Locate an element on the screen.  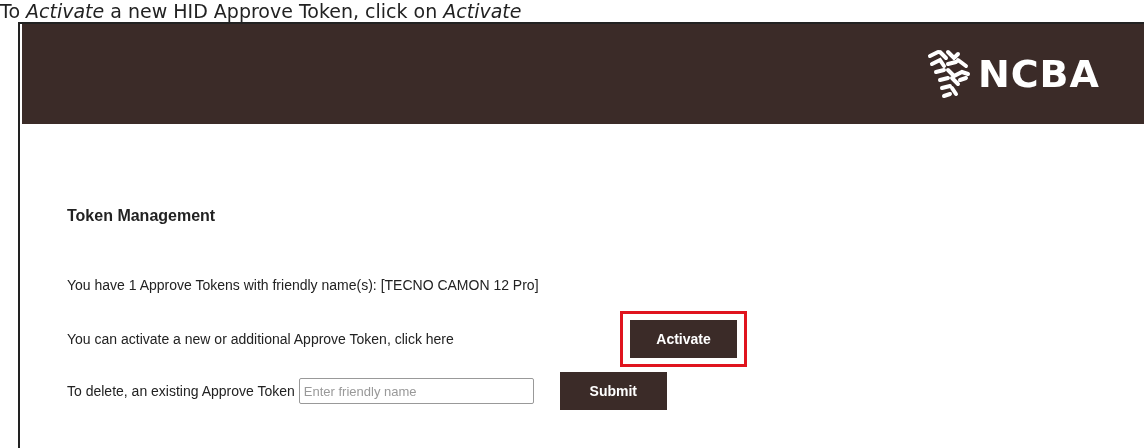
token-info-text: You have 1 Approve Tokens with friendly name(s): [TECNO CAMON 12 Pro] is located at coordinates (303, 285).